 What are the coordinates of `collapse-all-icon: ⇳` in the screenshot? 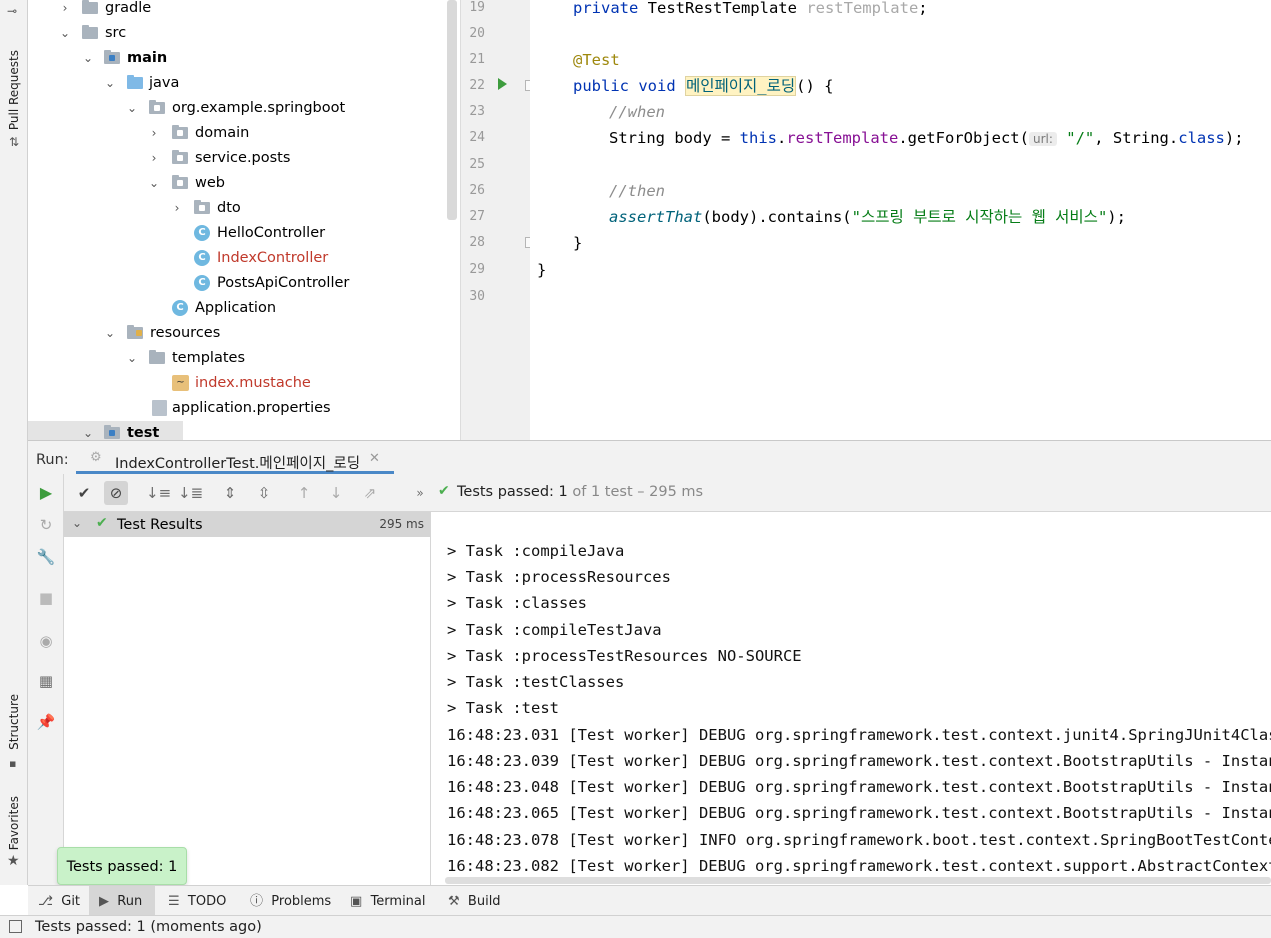 It's located at (264, 493).